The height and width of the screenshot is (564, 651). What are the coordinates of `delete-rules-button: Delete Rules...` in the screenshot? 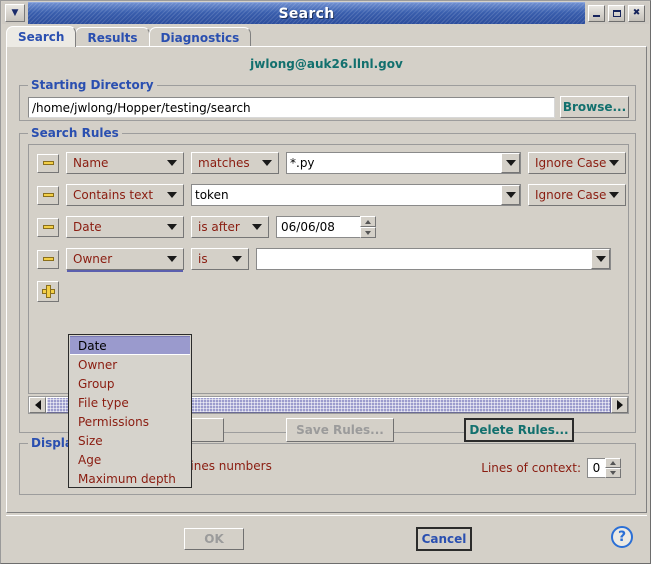 It's located at (519, 430).